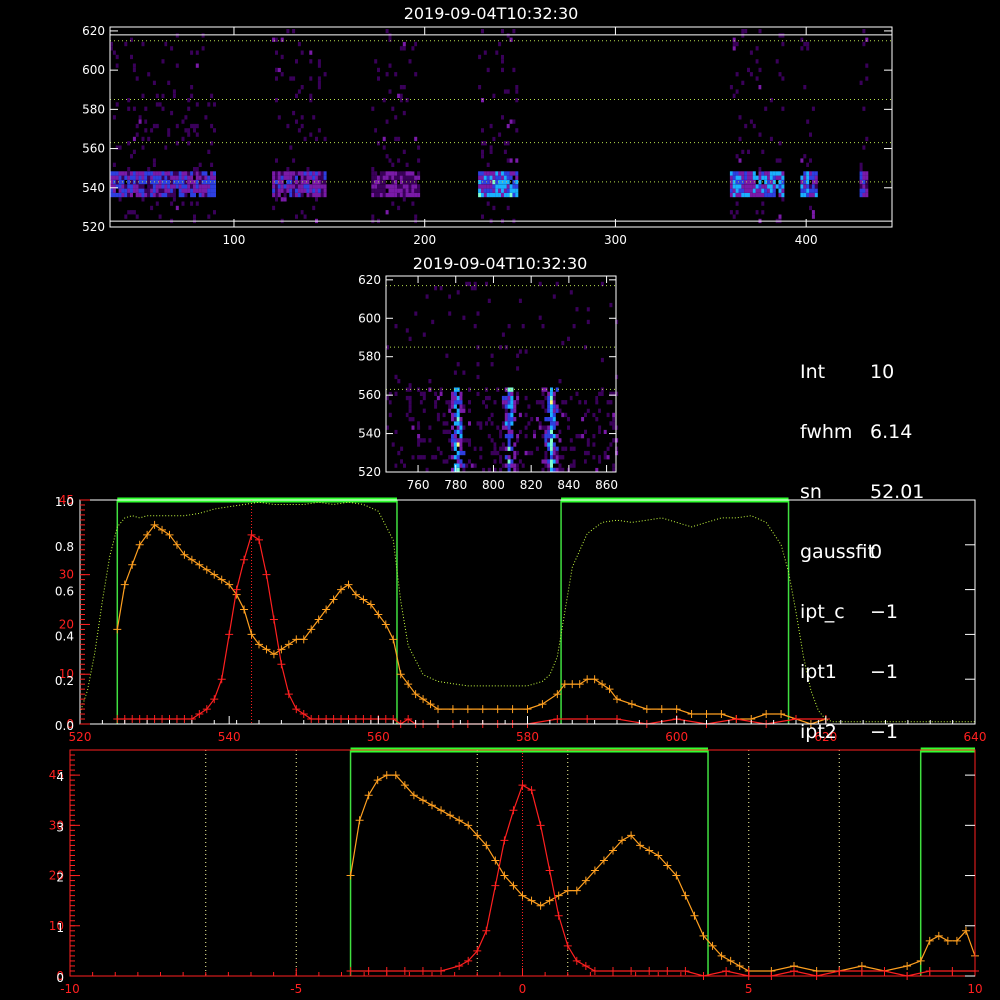 This screenshot has width=1000, height=1000. Describe the element at coordinates (501, 374) in the screenshot. I see `heatmap-background` at that location.